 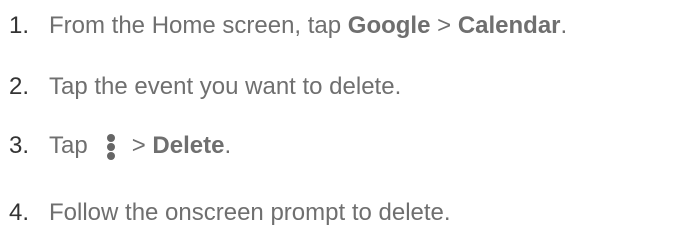 What do you see at coordinates (509, 25) in the screenshot?
I see `bold-text-calendar: Calendar` at bounding box center [509, 25].